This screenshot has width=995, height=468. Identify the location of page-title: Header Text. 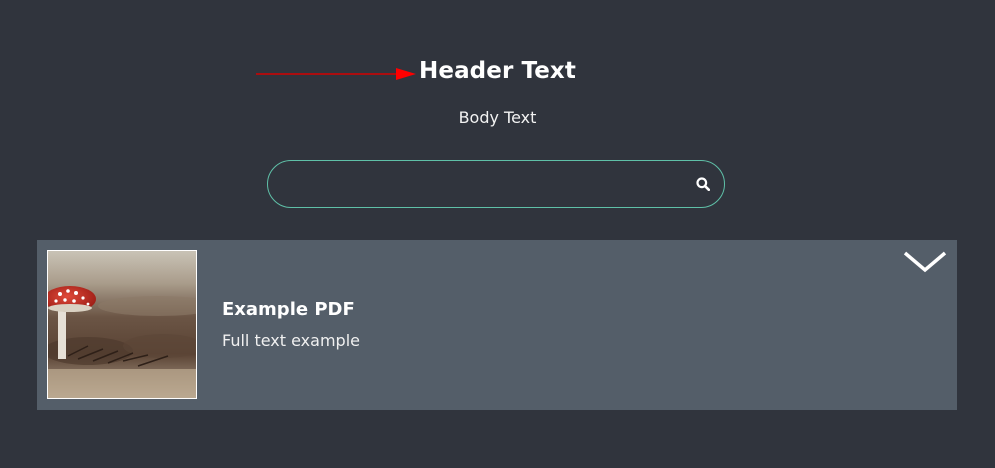
(497, 71).